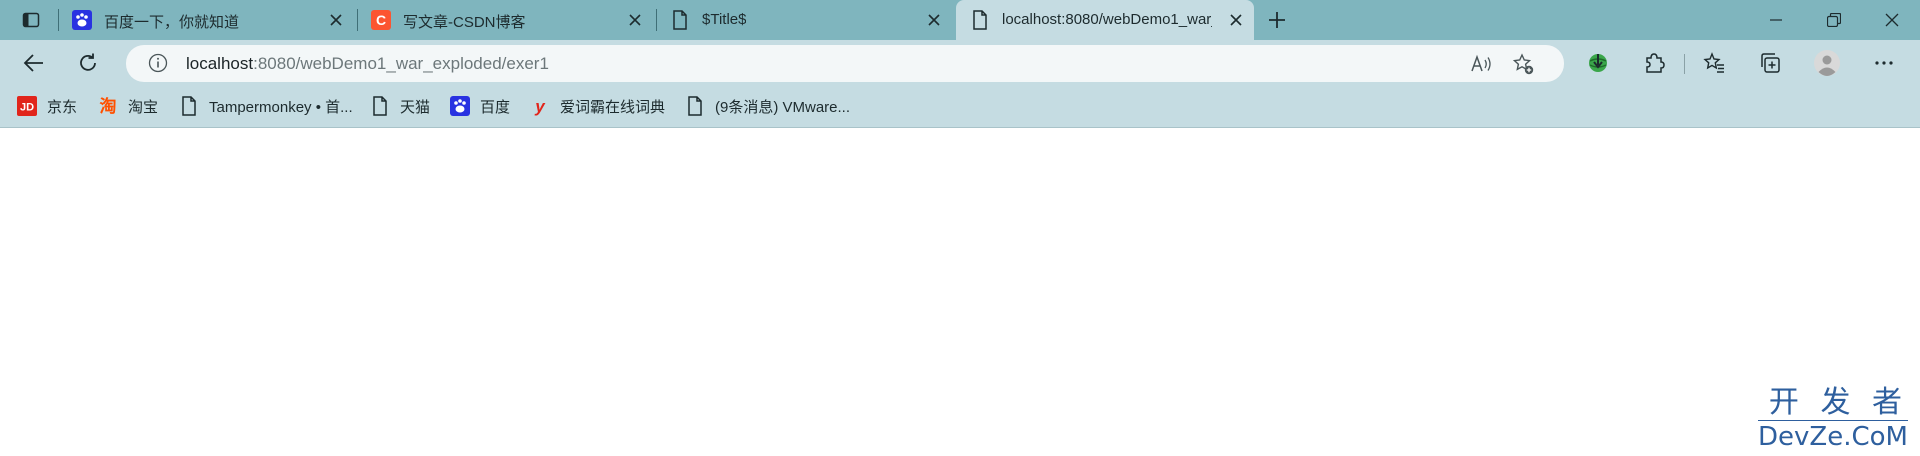 The height and width of the screenshot is (456, 1920). I want to click on tab-actions-icon, so click(31, 20).